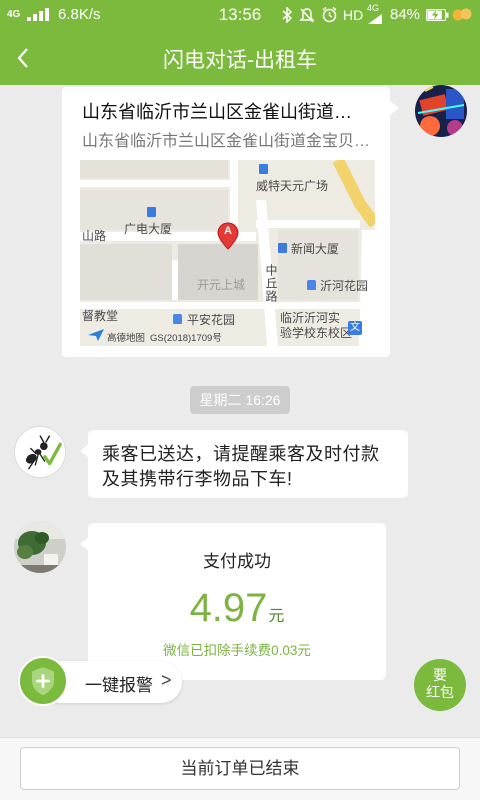  I want to click on payment-fee-note: 微信已扣除手续费0.03元, so click(237, 650).